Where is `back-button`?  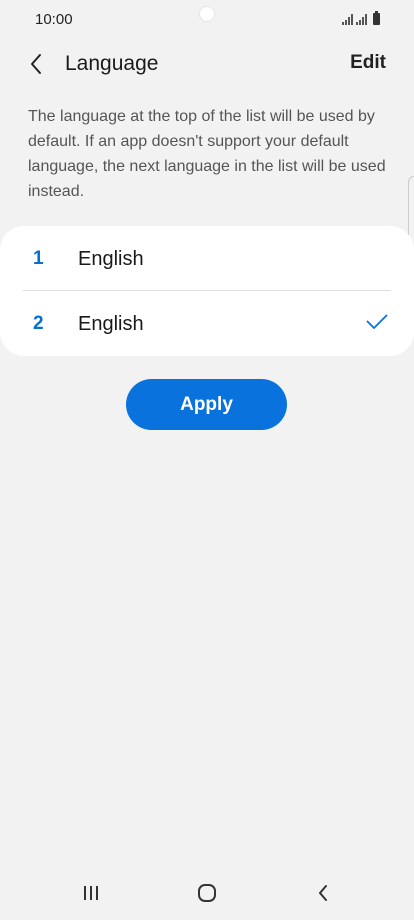 back-button is located at coordinates (36, 64).